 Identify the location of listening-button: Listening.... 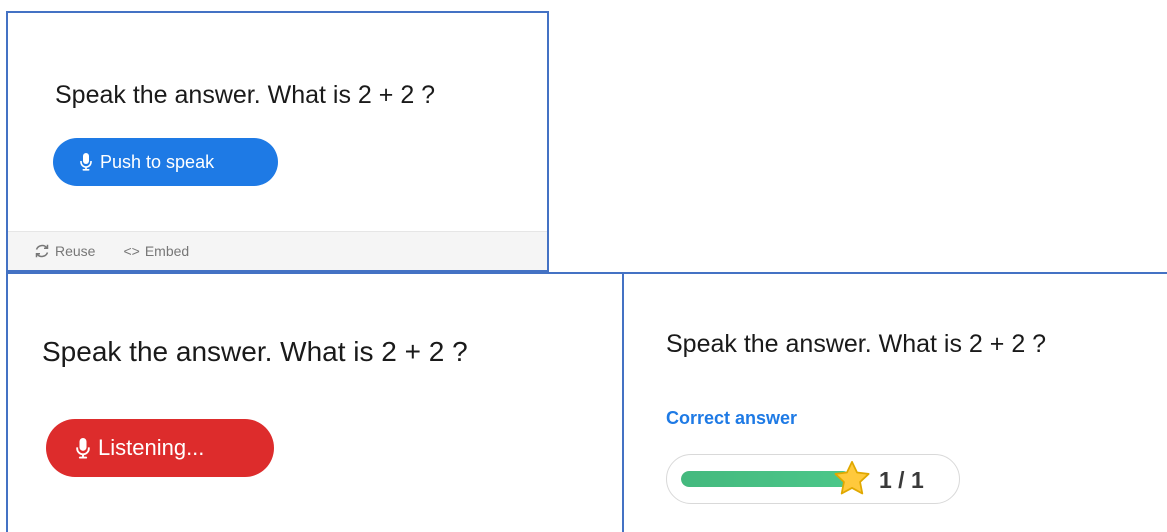
(160, 448).